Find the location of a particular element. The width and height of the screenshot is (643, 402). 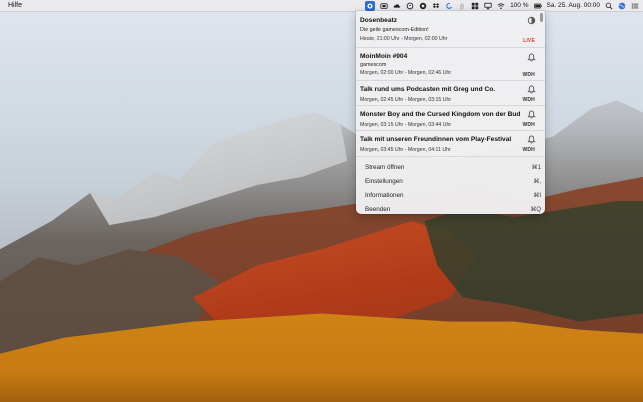

menu-item-label: Stream öffnen is located at coordinates (385, 167).